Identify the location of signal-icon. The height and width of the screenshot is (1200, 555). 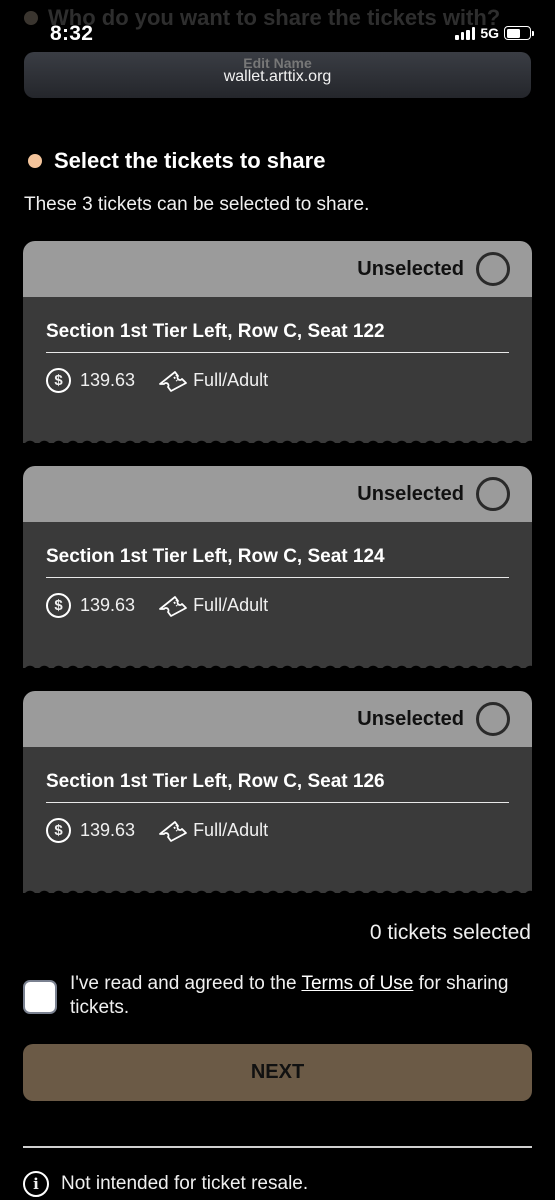
(465, 33).